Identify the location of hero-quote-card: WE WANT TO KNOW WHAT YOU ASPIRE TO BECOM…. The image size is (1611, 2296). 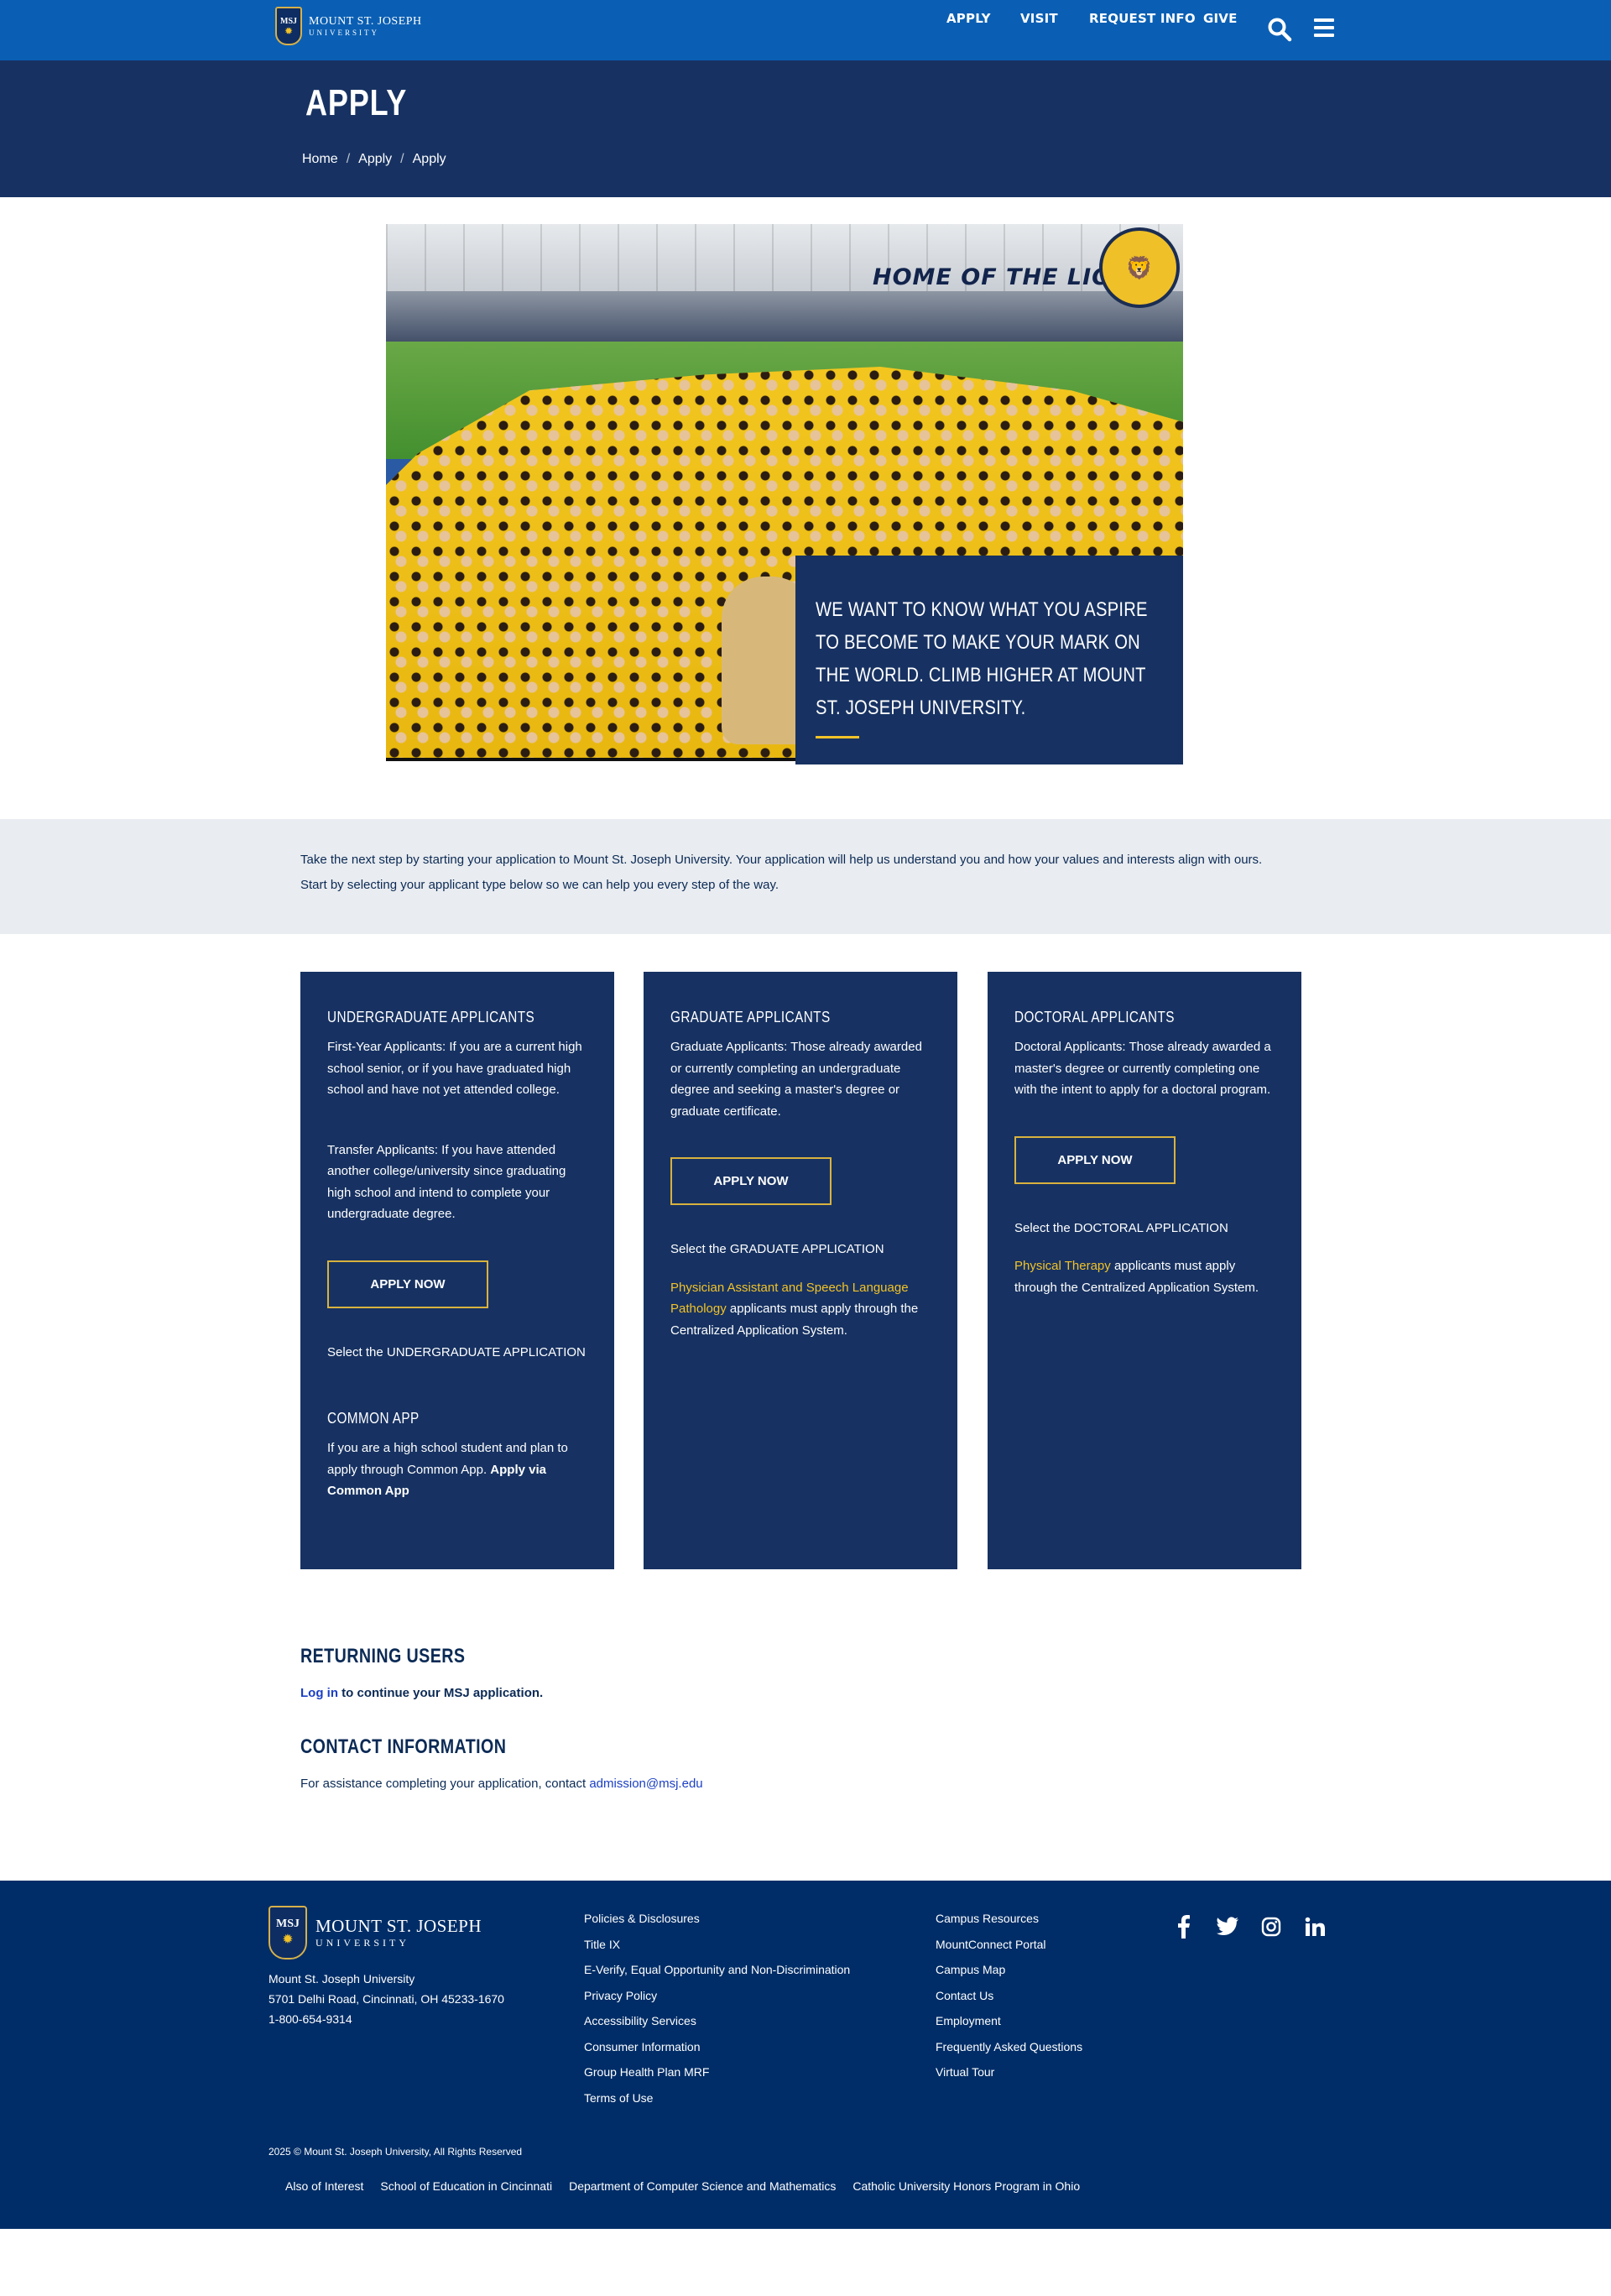
(989, 660).